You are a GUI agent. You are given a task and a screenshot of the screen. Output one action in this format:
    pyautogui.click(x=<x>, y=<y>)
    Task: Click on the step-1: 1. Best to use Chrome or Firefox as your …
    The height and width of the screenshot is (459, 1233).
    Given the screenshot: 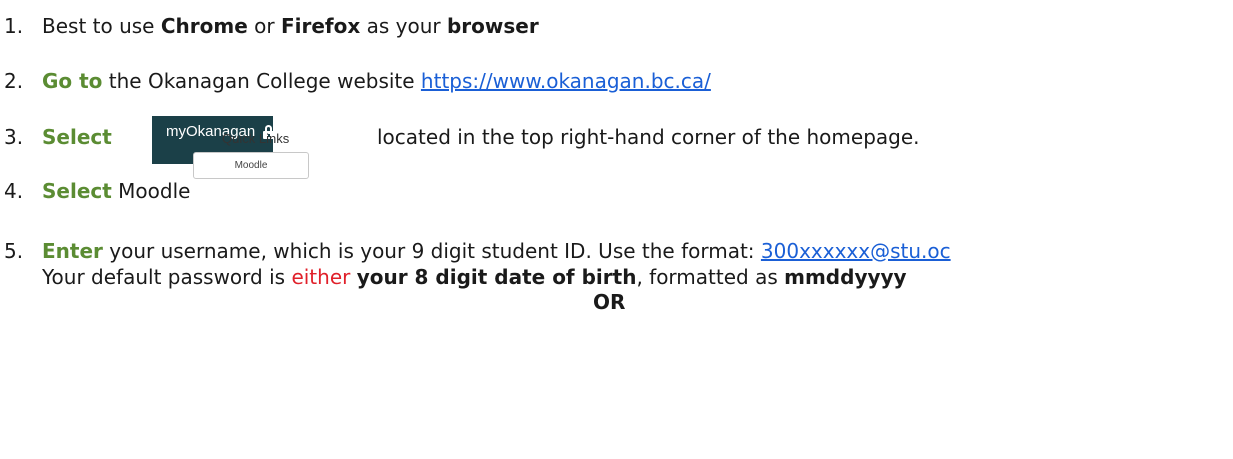 What is the action you would take?
    pyautogui.click(x=269, y=26)
    